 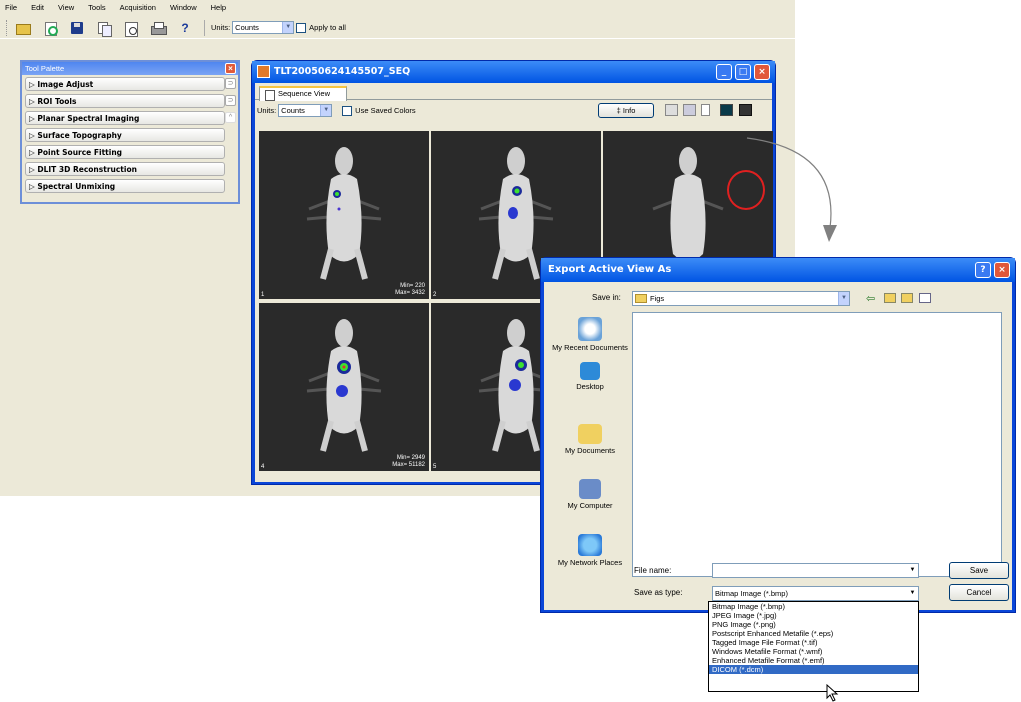 What do you see at coordinates (813, 642) in the screenshot?
I see `file-type-option: Tagged Image File Format (*.tif)` at bounding box center [813, 642].